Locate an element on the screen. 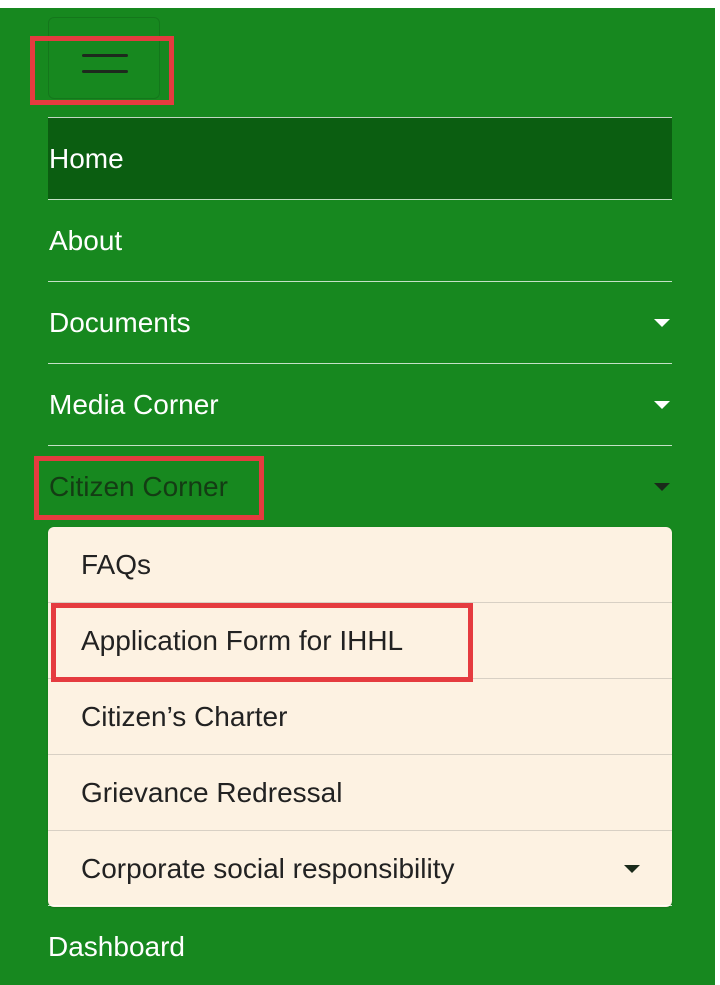  dropdown-item-label: FAQs is located at coordinates (116, 564).